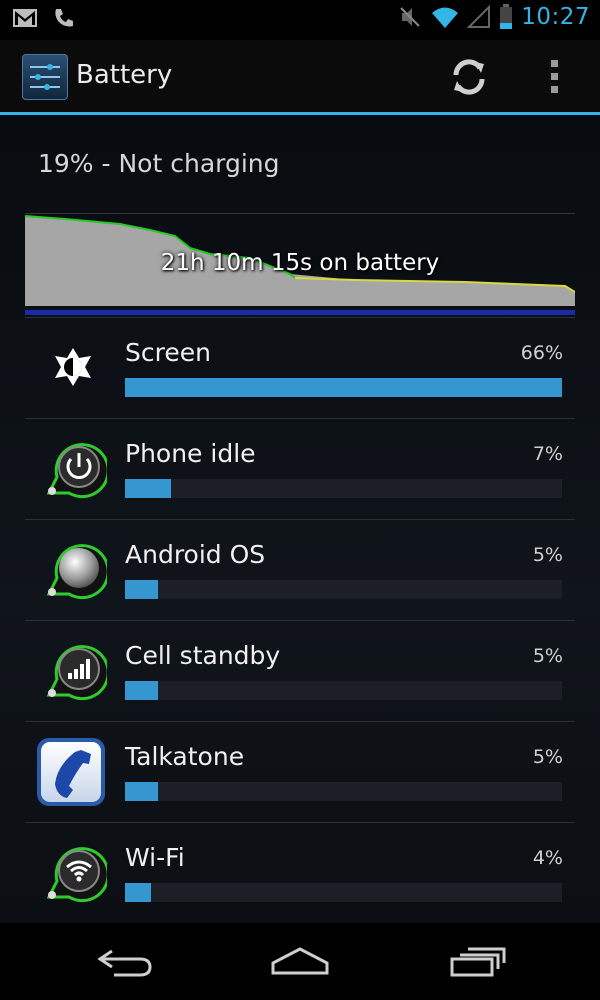 The width and height of the screenshot is (600, 1000). What do you see at coordinates (190, 453) in the screenshot?
I see `usage-item-name: Phone idle` at bounding box center [190, 453].